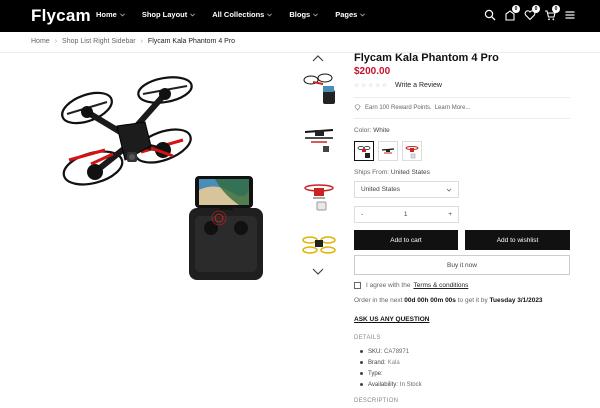 The image size is (600, 408). I want to click on color-swatches, so click(390, 151).